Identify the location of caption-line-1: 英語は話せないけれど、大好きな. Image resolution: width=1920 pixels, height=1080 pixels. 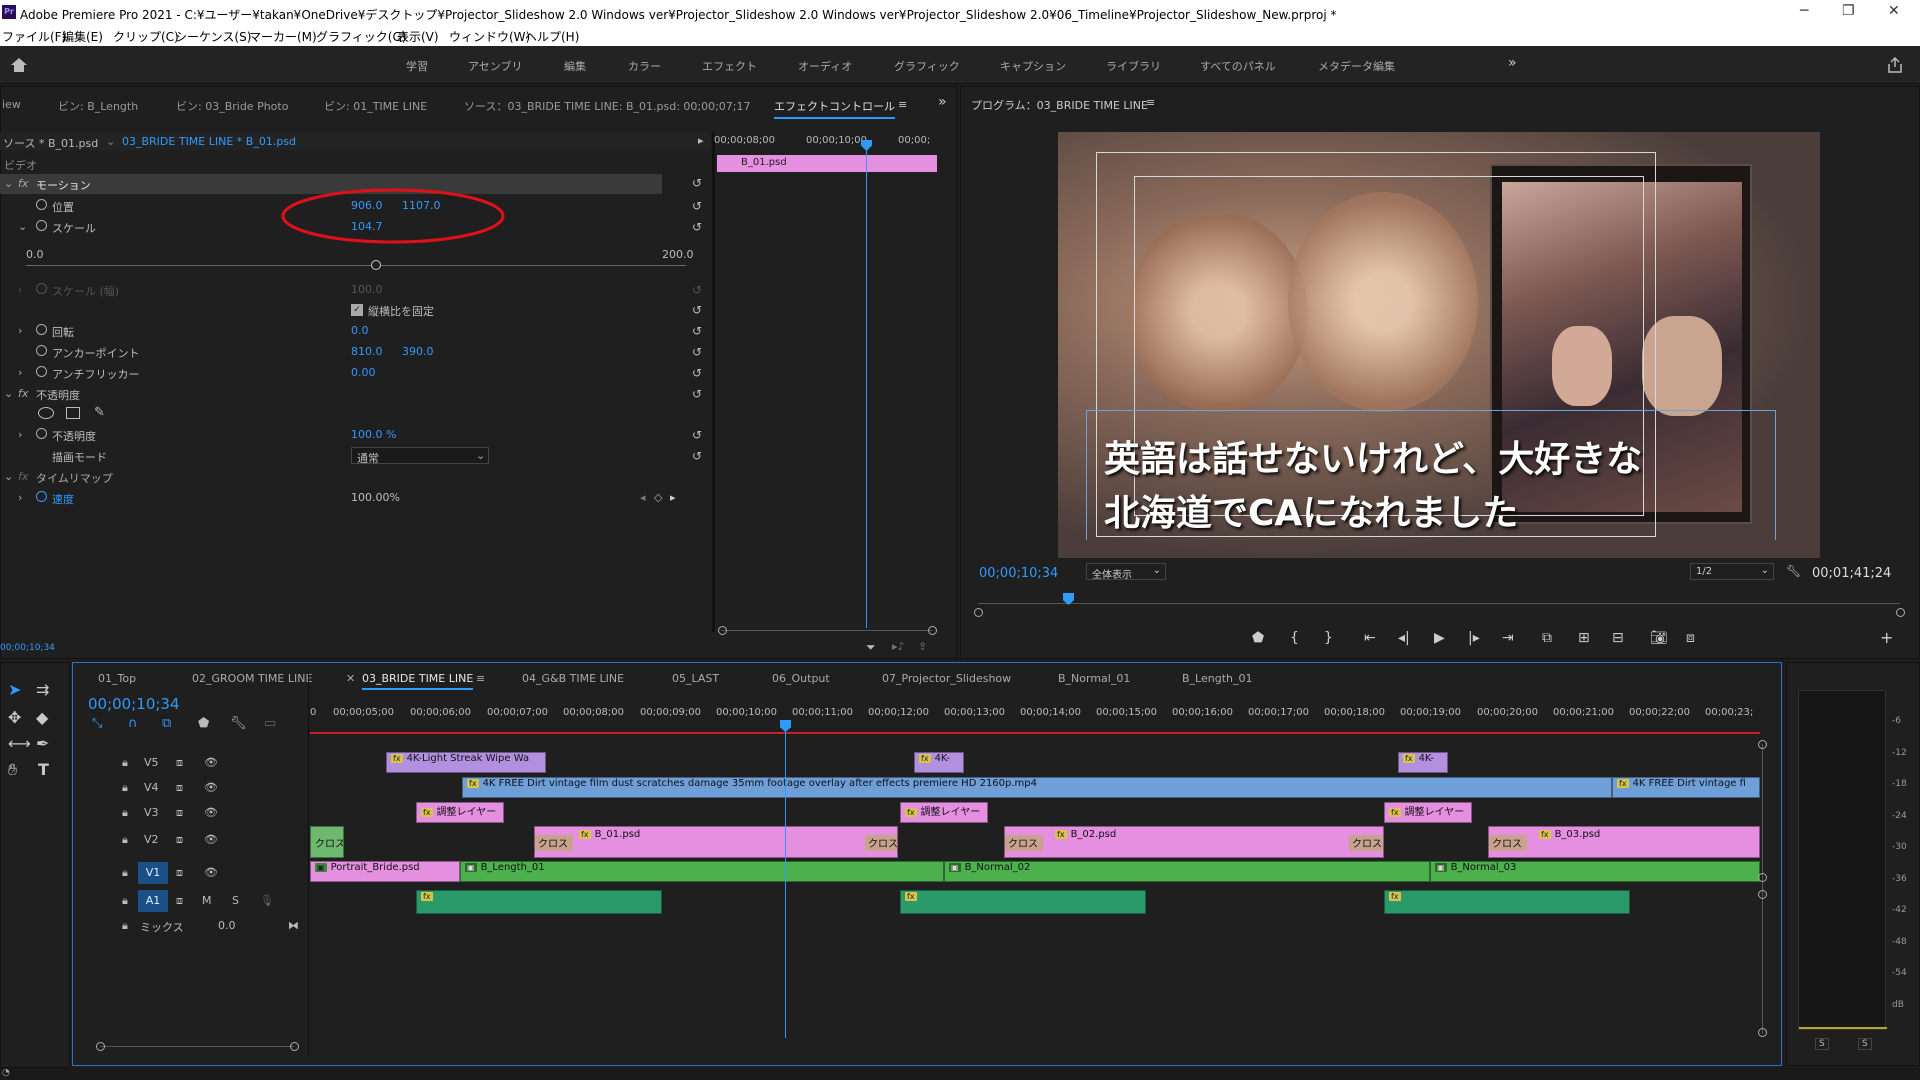
(1373, 456).